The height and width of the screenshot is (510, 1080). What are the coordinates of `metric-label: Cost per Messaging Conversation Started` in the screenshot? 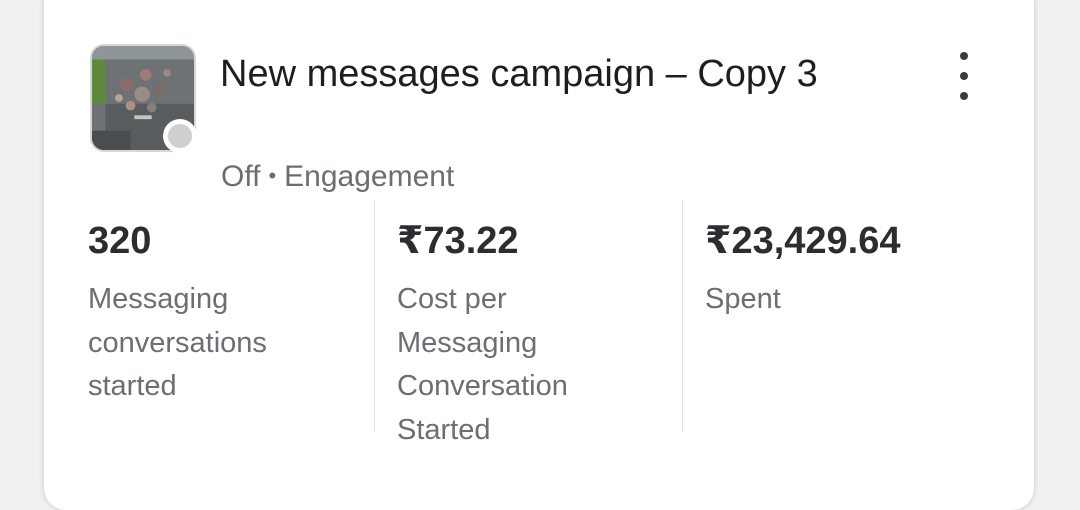 It's located at (482, 364).